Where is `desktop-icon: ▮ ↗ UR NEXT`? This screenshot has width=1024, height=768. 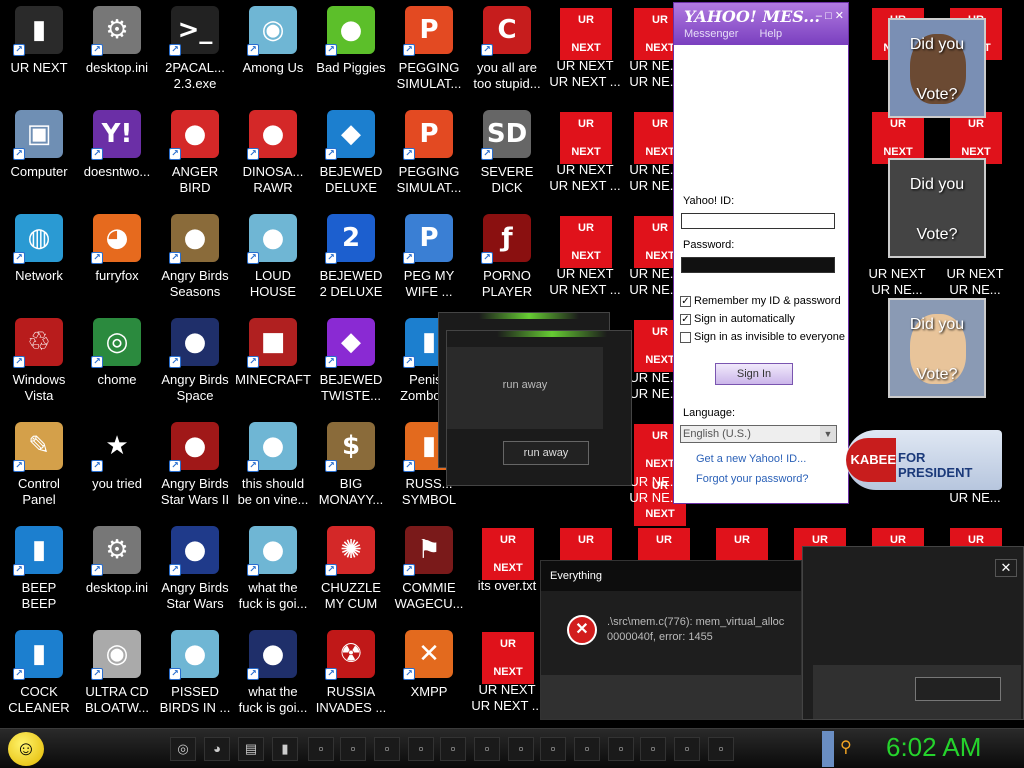
desktop-icon: ▮ ↗ UR NEXT is located at coordinates (39, 54).